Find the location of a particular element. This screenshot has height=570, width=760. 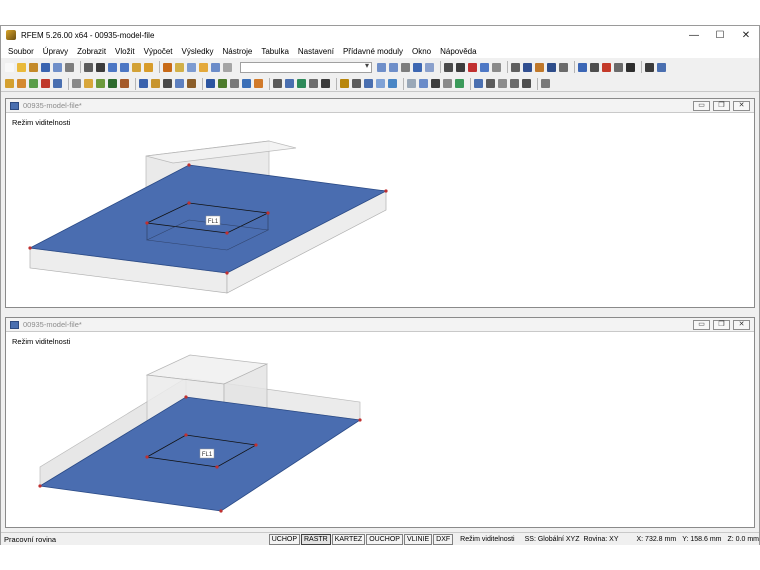

status-toggle-kartez: KARTEZ is located at coordinates (348, 539).